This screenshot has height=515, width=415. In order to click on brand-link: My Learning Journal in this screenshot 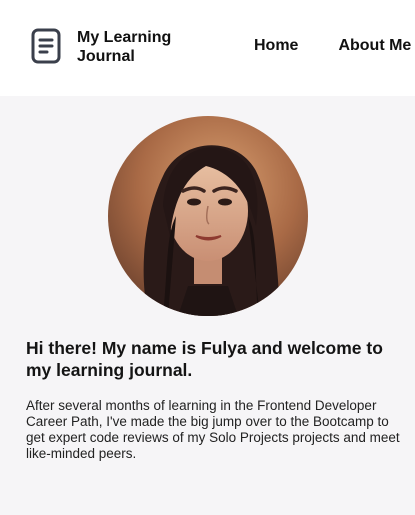, I will do `click(101, 46)`.